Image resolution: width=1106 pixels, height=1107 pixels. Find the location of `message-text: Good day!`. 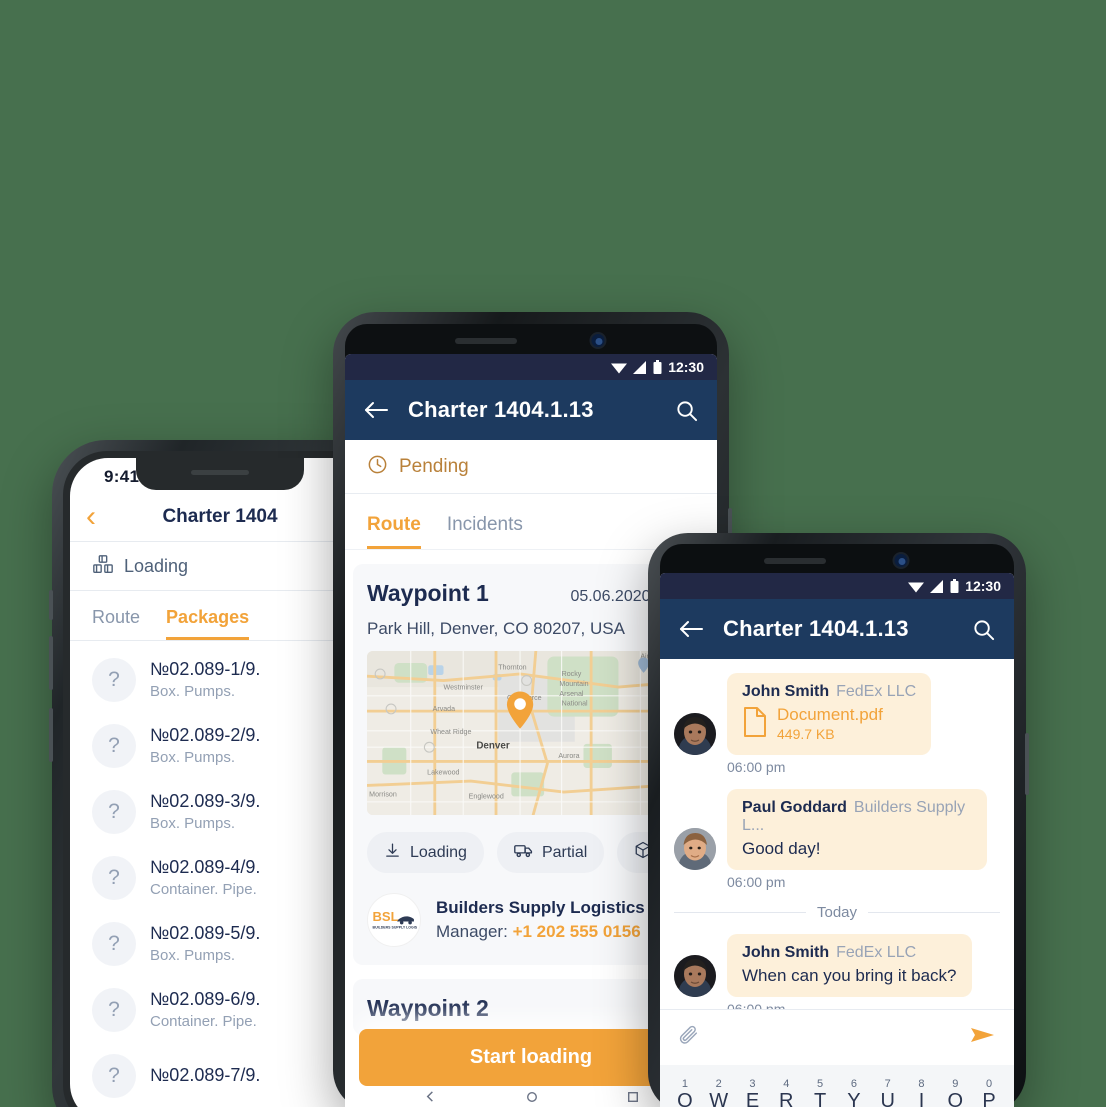

message-text: Good day! is located at coordinates (781, 848).